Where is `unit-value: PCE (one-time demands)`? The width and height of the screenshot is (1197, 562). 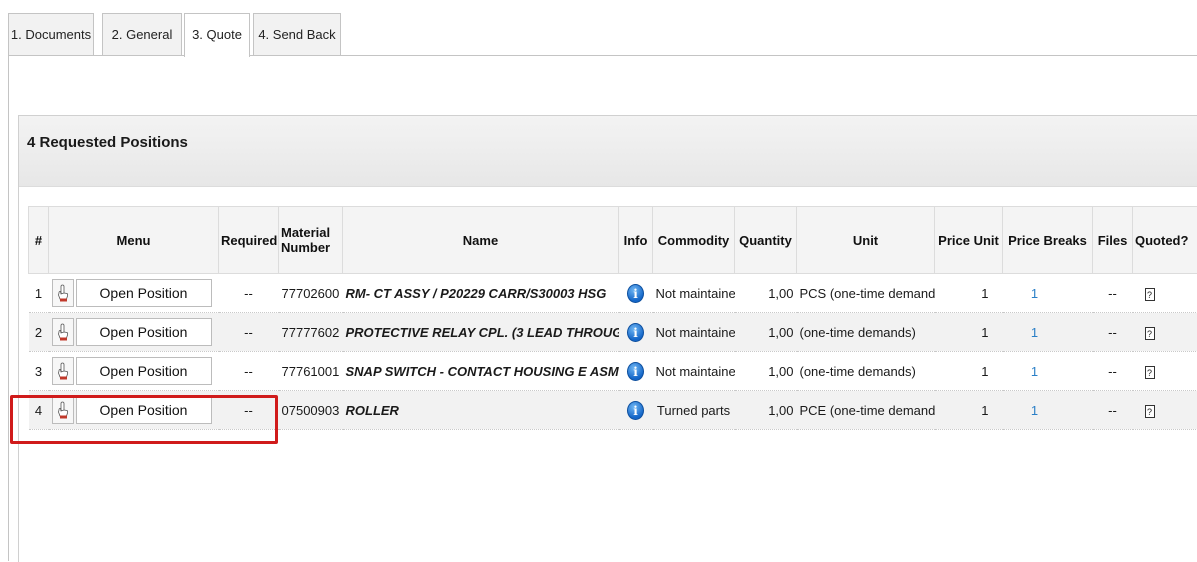
unit-value: PCE (one-time demands) is located at coordinates (866, 410).